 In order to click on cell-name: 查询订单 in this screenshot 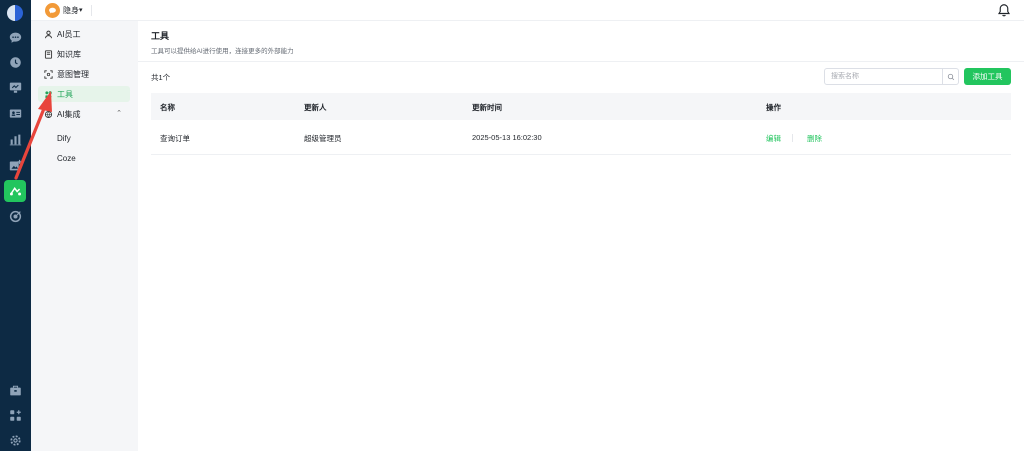, I will do `click(175, 138)`.